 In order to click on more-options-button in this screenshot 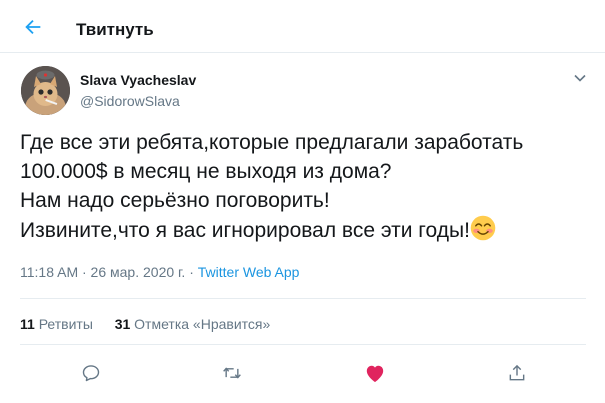, I will do `click(580, 78)`.